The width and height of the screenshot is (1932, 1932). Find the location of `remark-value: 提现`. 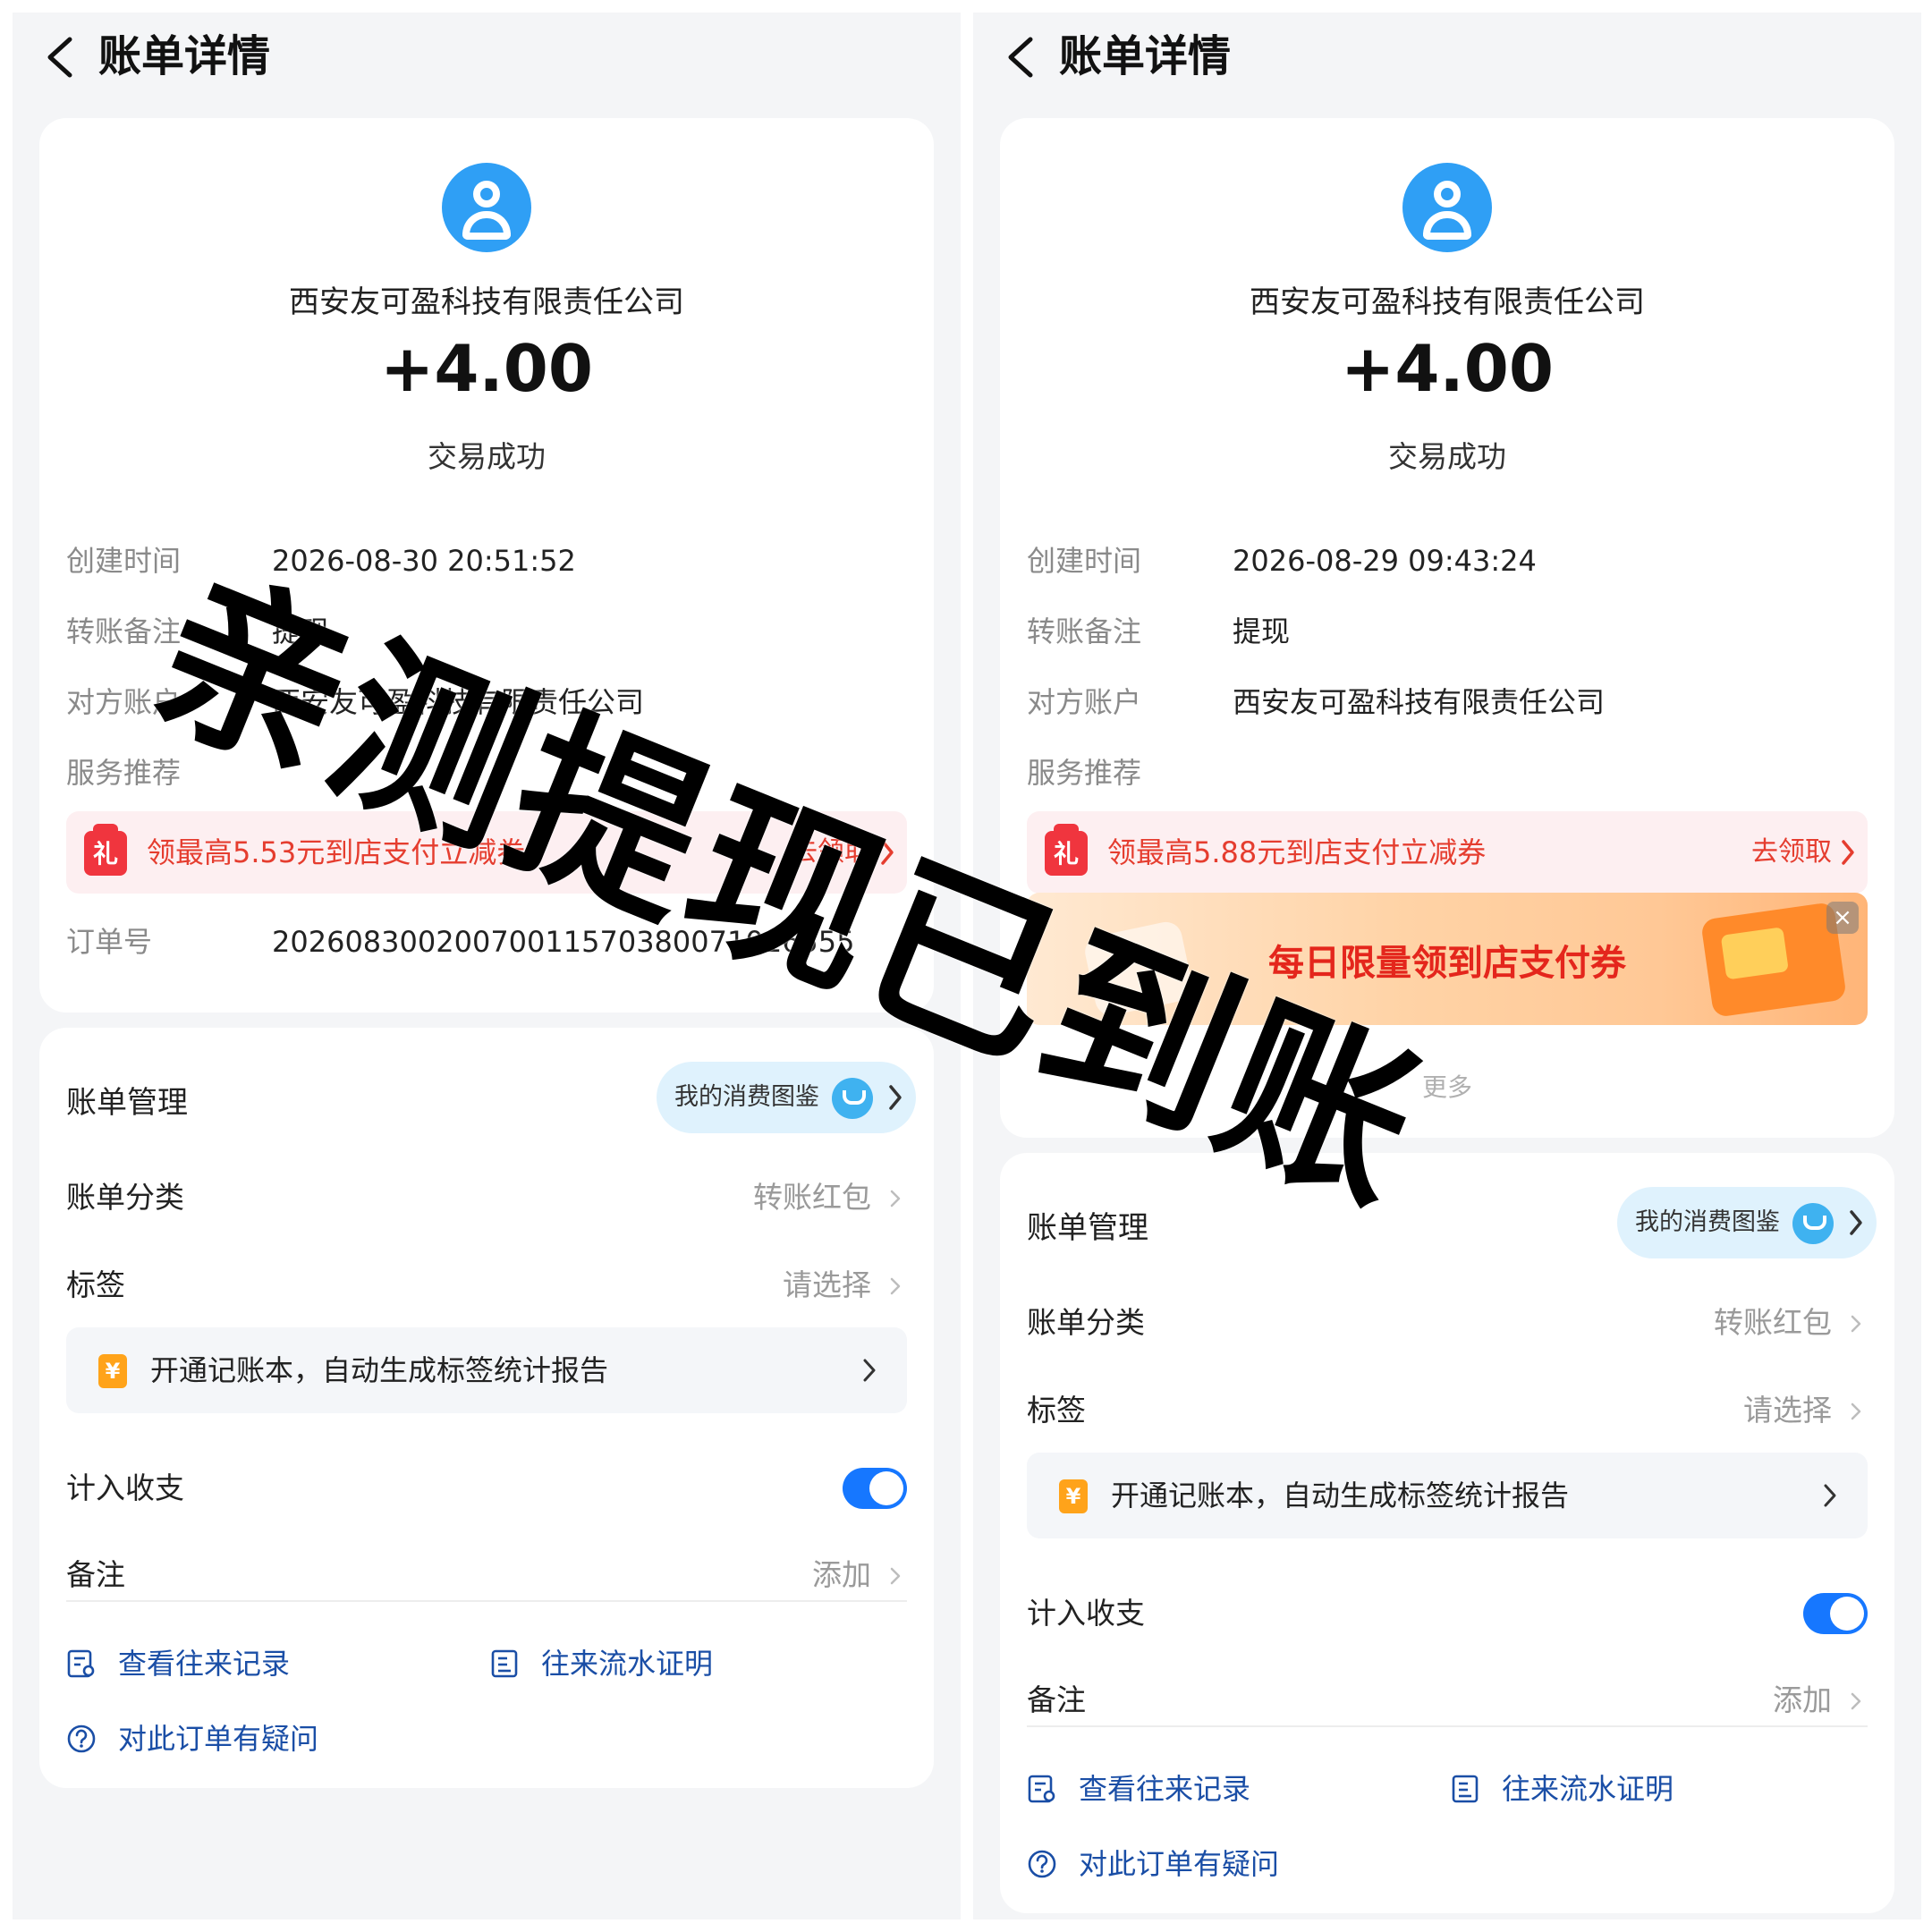

remark-value: 提现 is located at coordinates (1262, 631).